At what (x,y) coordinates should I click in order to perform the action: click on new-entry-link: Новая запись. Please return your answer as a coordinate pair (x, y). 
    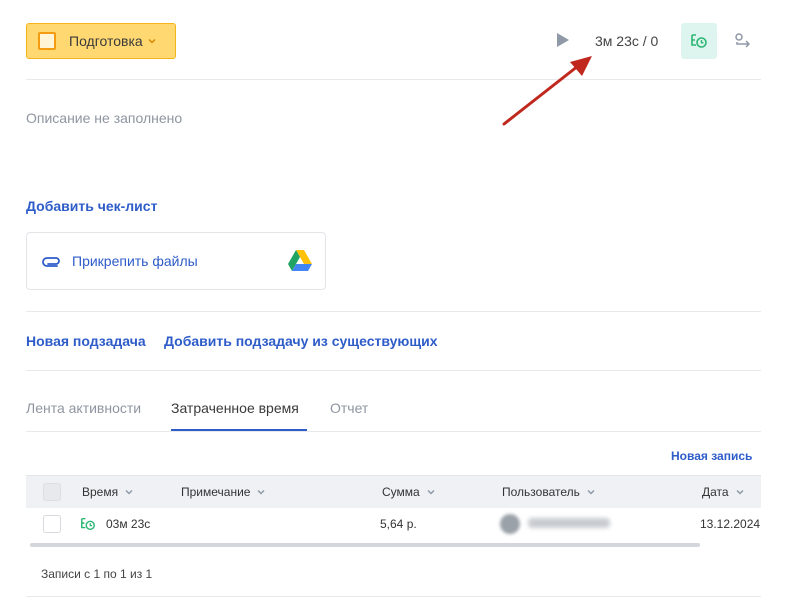
    Looking at the image, I should click on (711, 456).